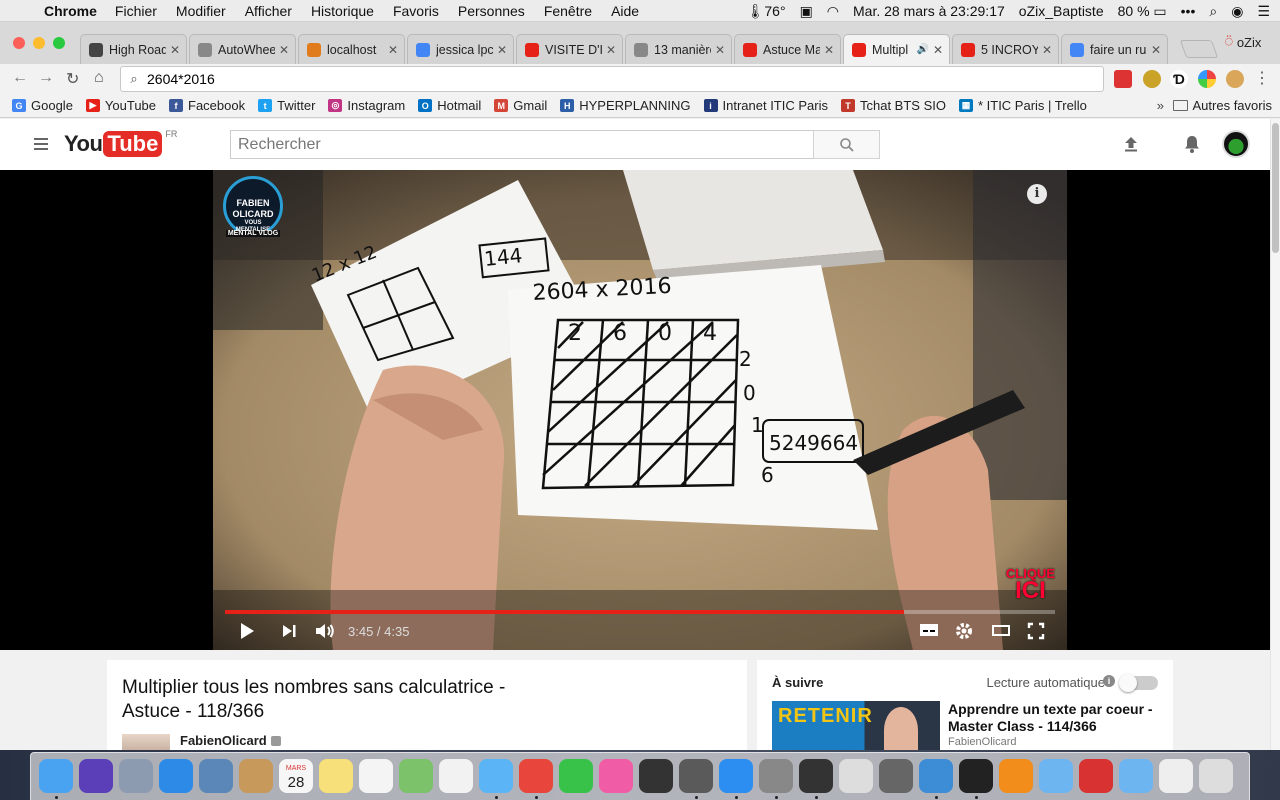  What do you see at coordinates (929, 632) in the screenshot?
I see `subtitles-icon` at bounding box center [929, 632].